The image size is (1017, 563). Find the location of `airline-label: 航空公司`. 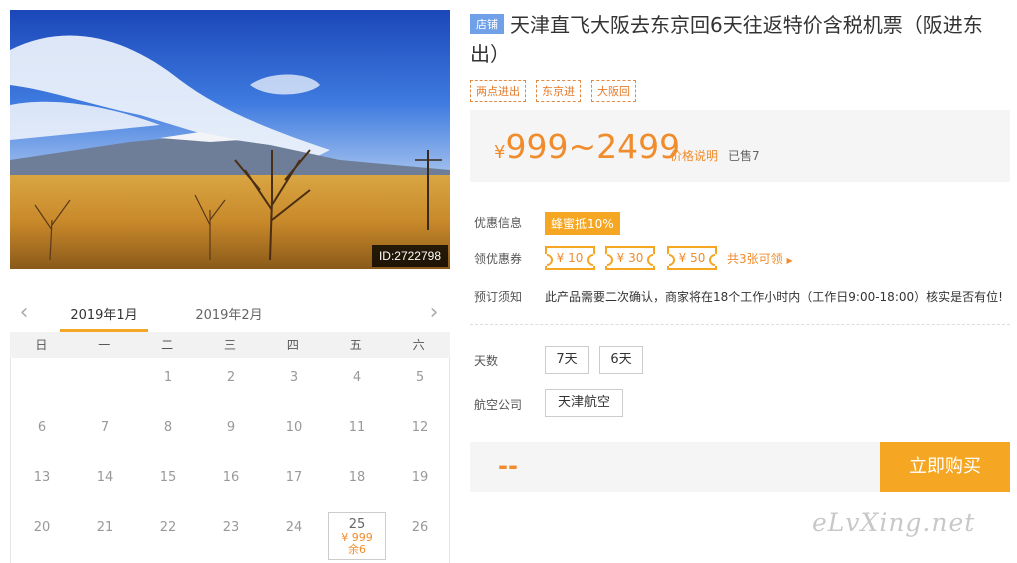

airline-label: 航空公司 is located at coordinates (498, 405).